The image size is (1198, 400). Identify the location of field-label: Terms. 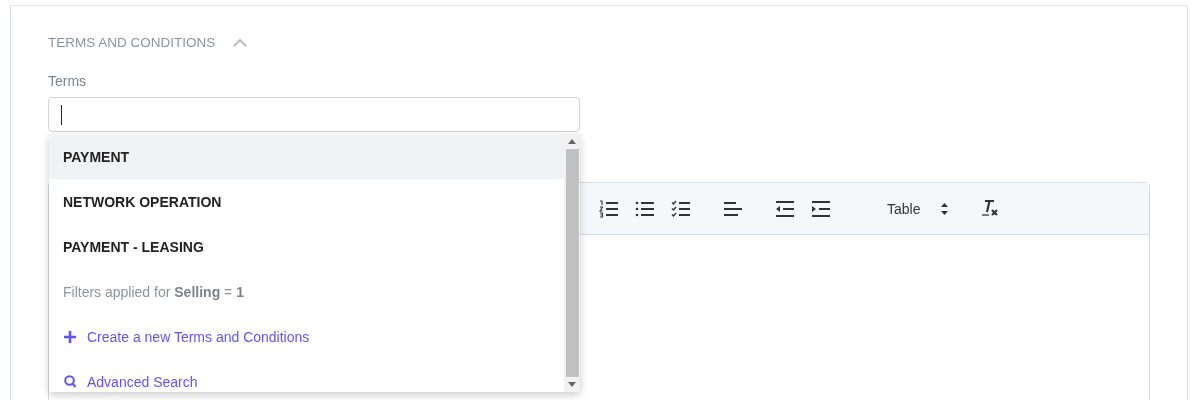
(68, 81).